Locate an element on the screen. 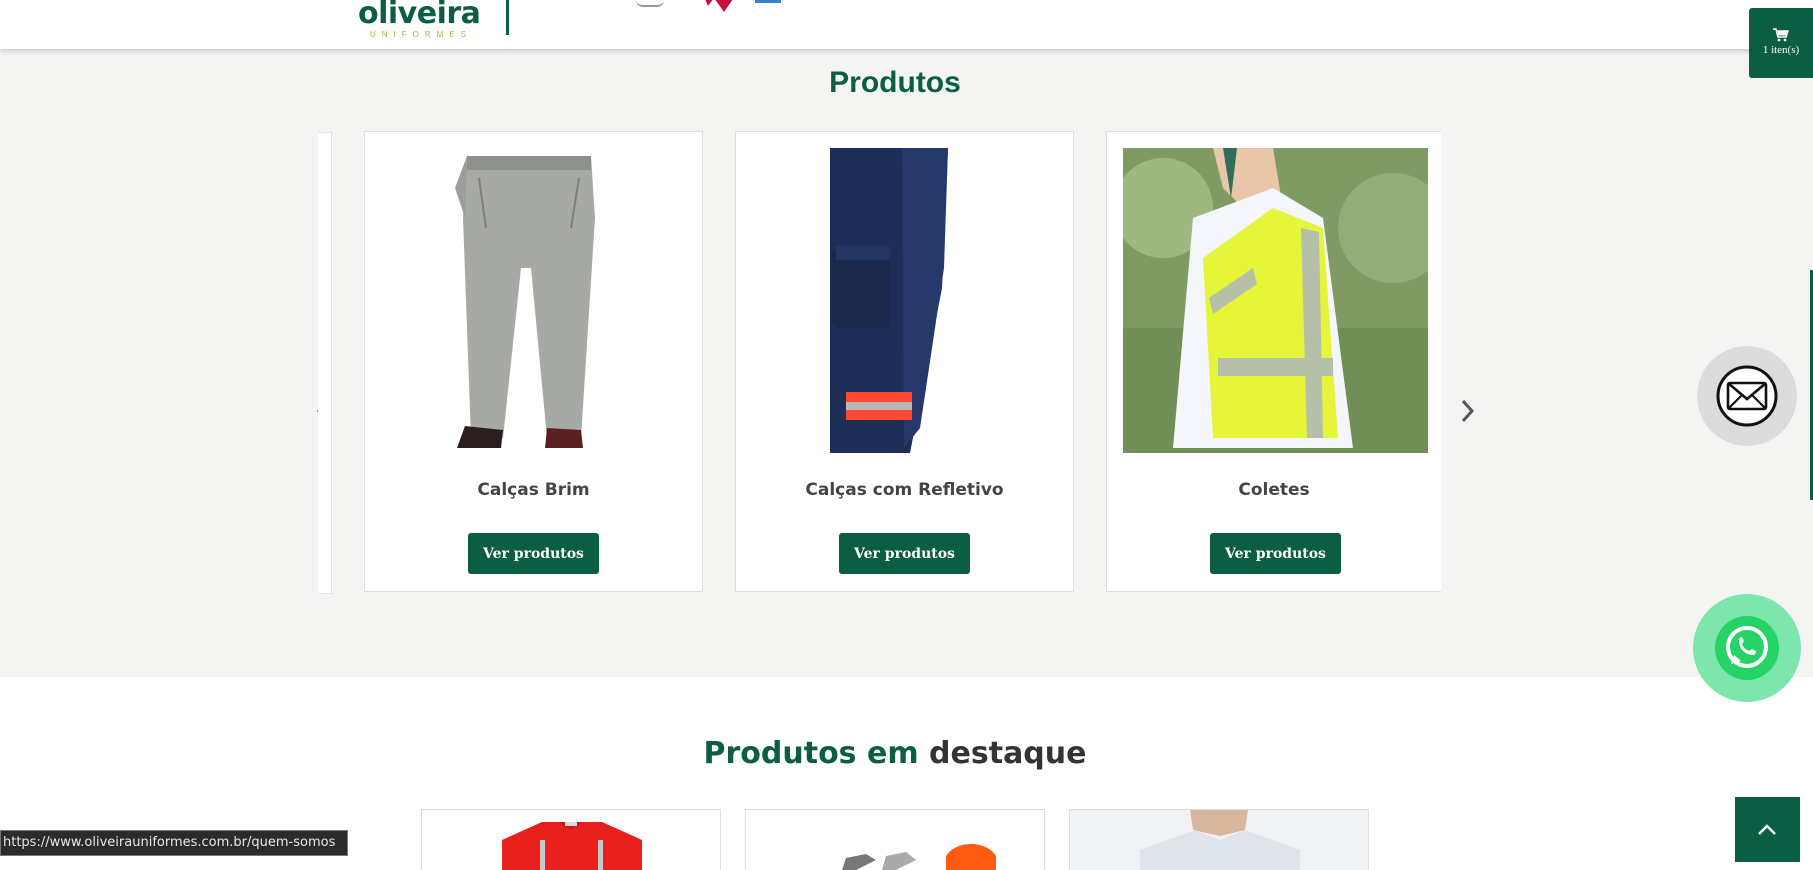  site-logo: oliveira UNIFORMES is located at coordinates (419, 20).